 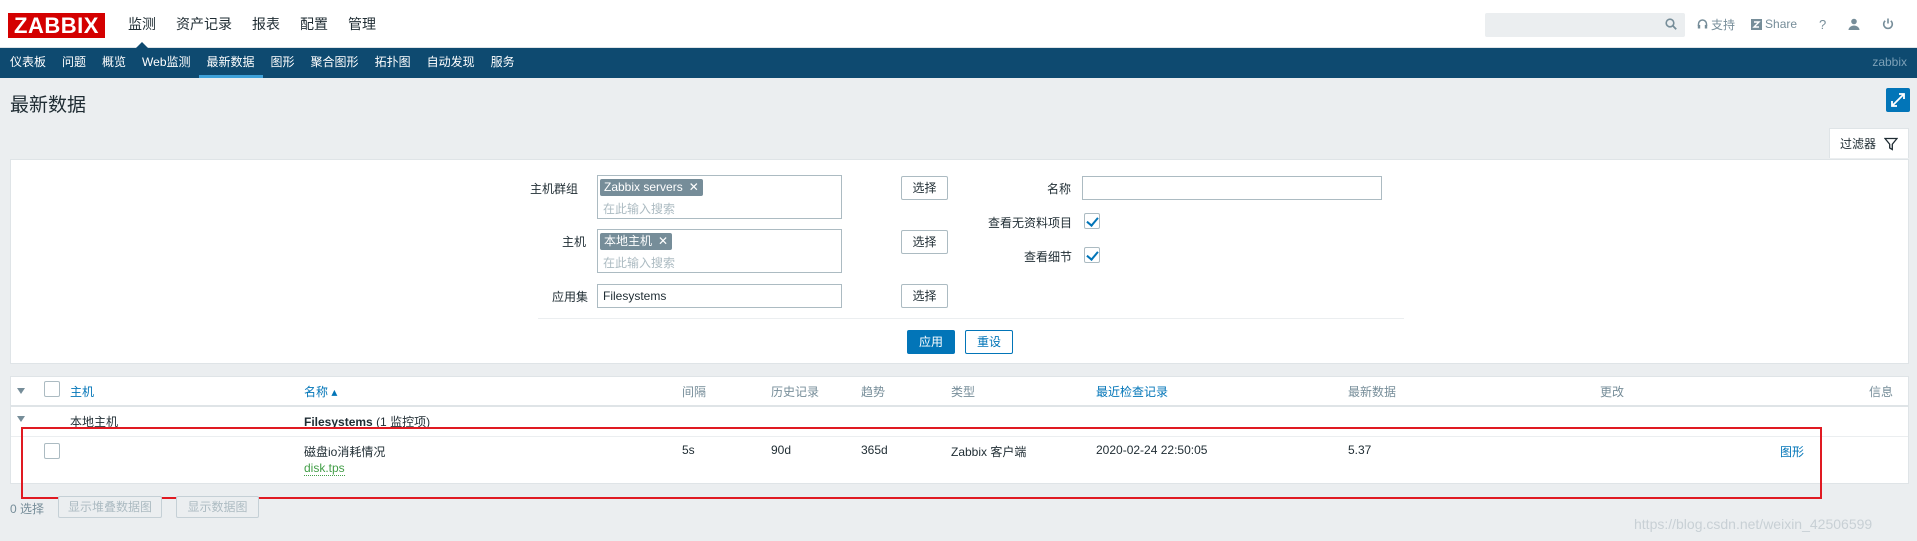 What do you see at coordinates (795, 392) in the screenshot?
I see `header-history: 历史记录` at bounding box center [795, 392].